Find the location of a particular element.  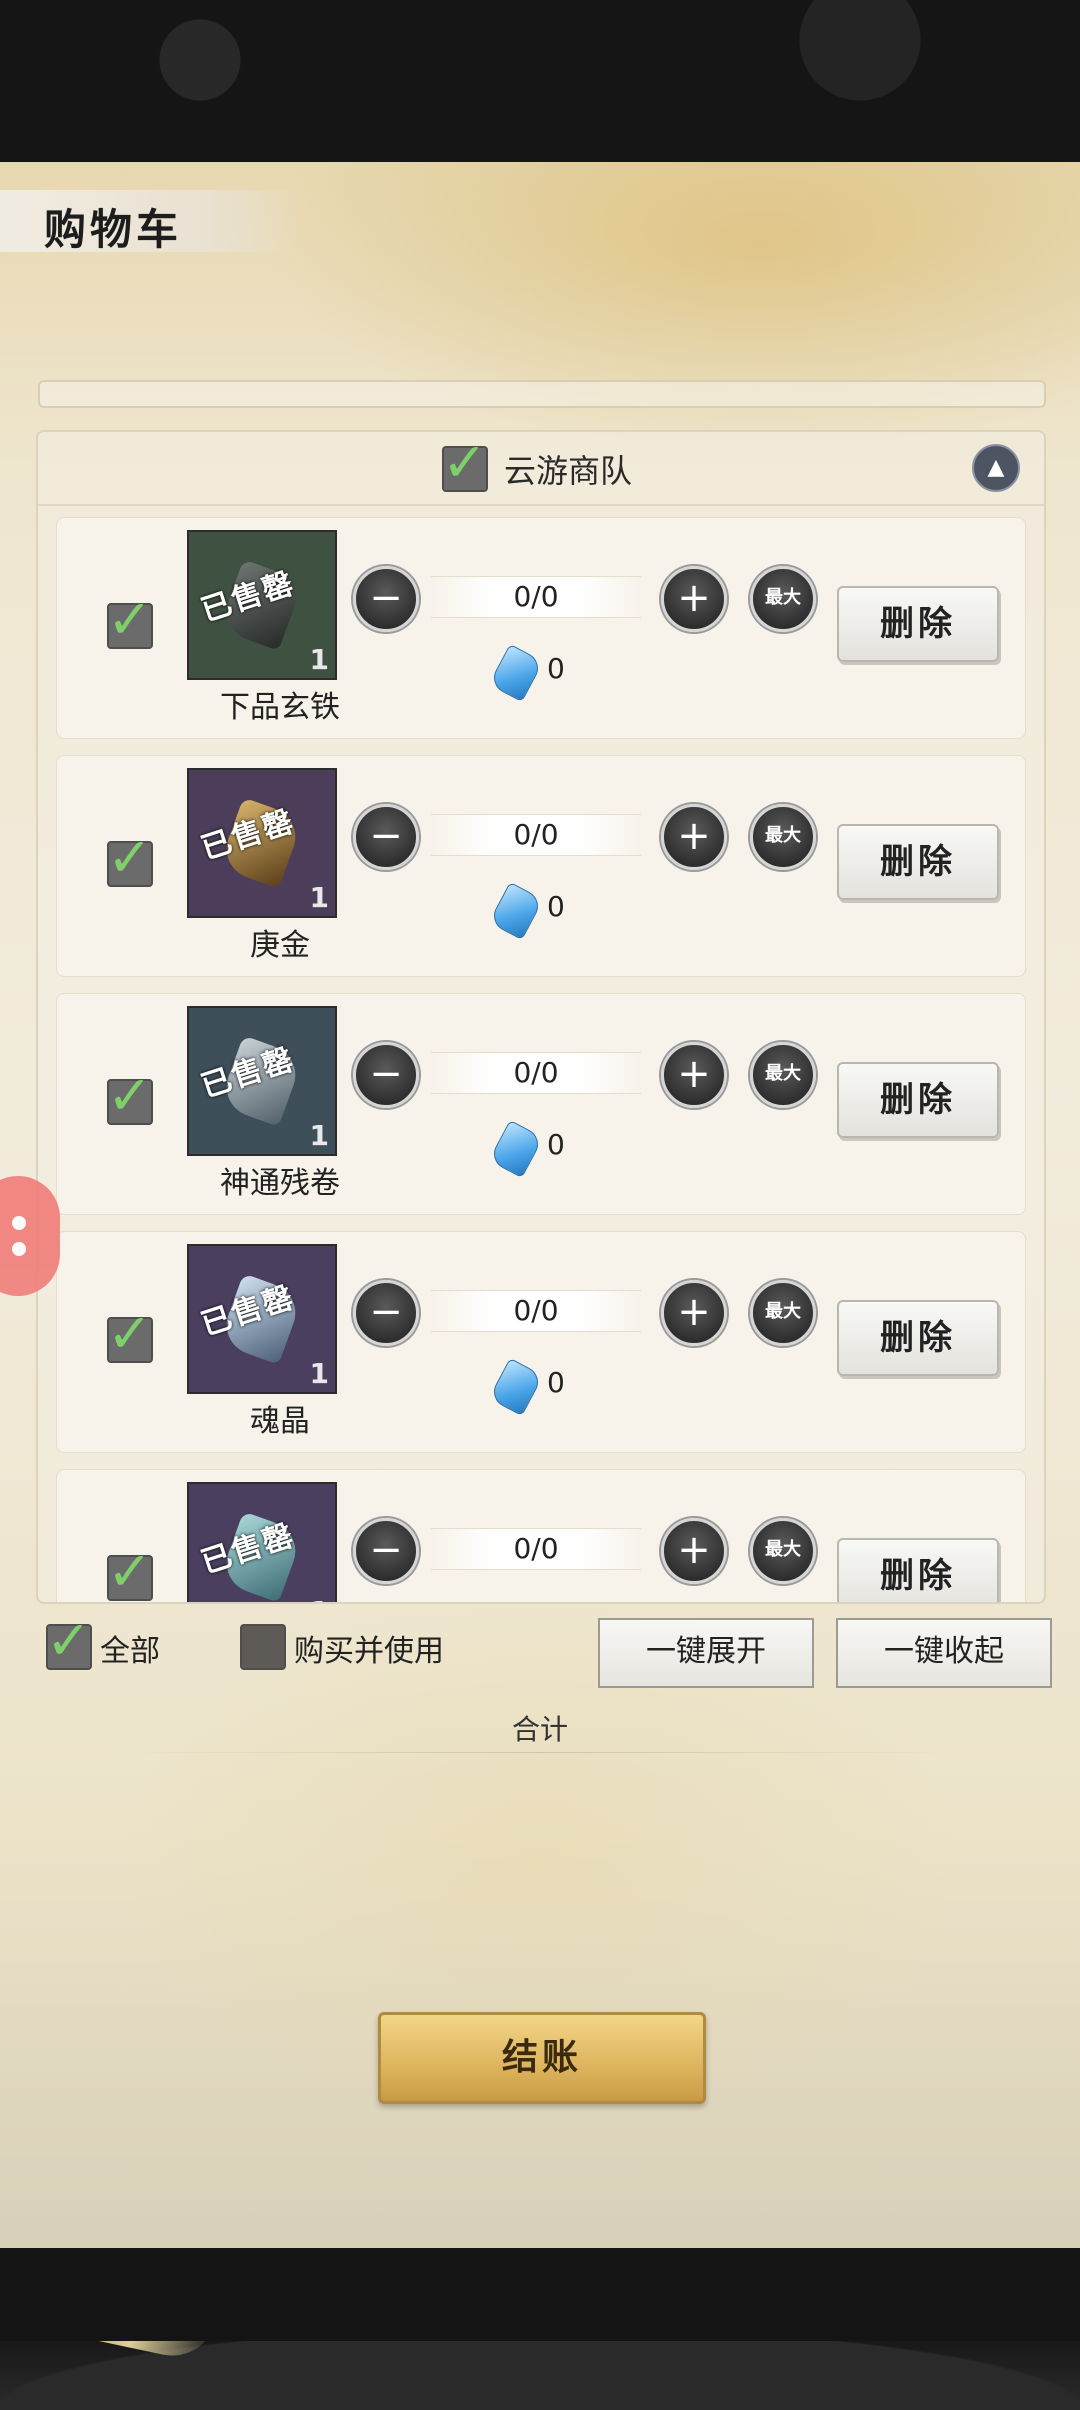

cart-item: ✓ 已售罄 1 庚金 − 0/0 + 最大 0 删除 is located at coordinates (541, 866).